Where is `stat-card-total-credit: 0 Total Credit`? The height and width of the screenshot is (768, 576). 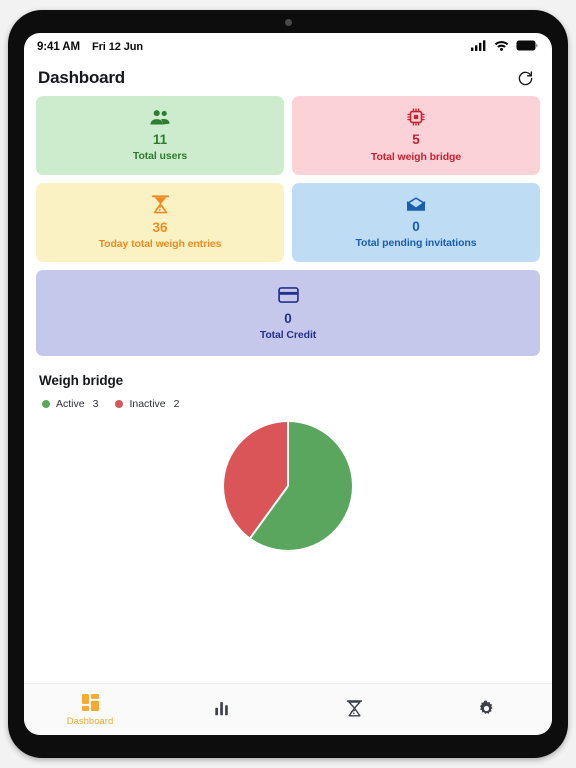 stat-card-total-credit: 0 Total Credit is located at coordinates (288, 313).